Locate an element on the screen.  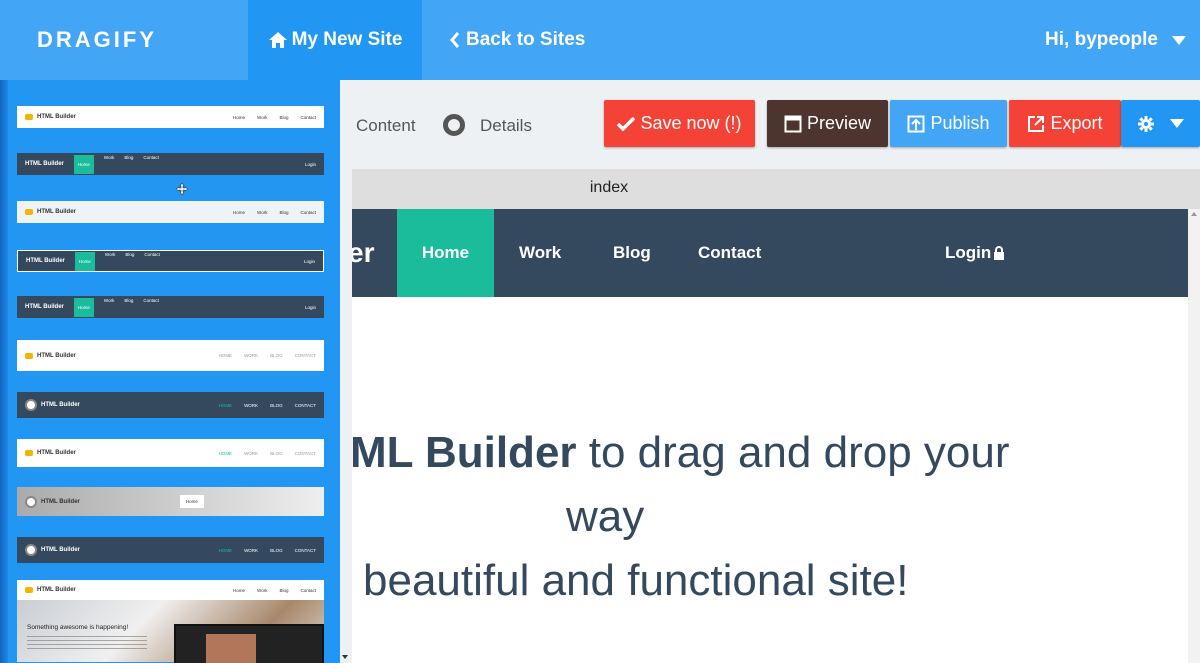
thumb-hero-image: Something awesome is happening! is located at coordinates (170, 631).